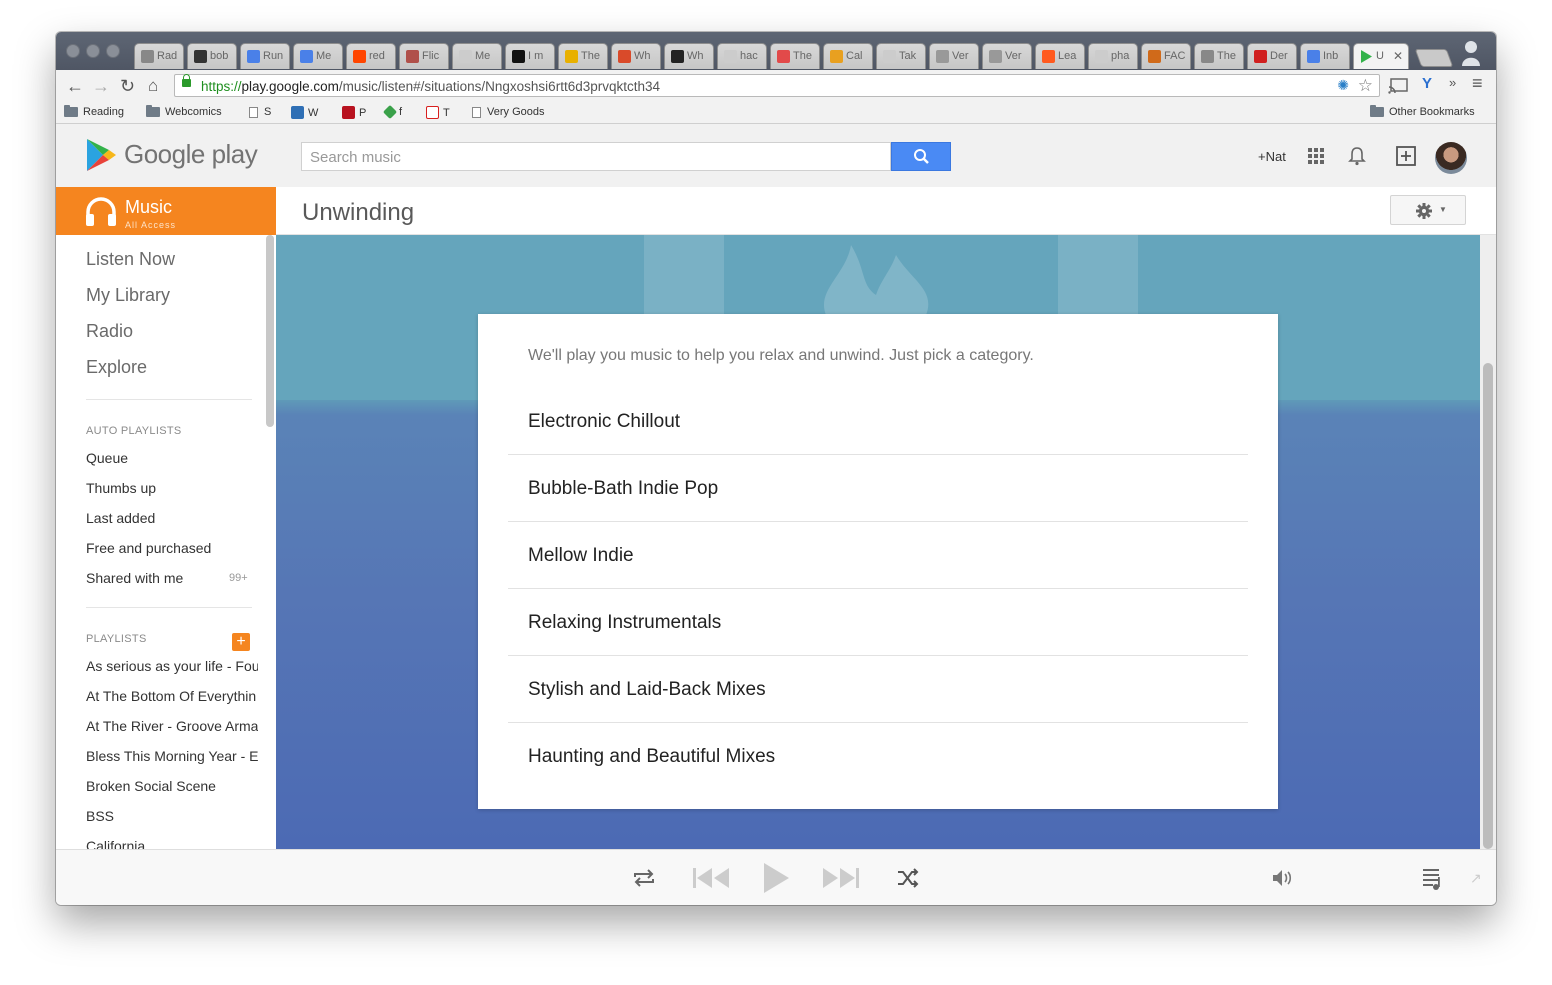  Describe the element at coordinates (1427, 83) in the screenshot. I see `extension-y-icon: Y` at that location.